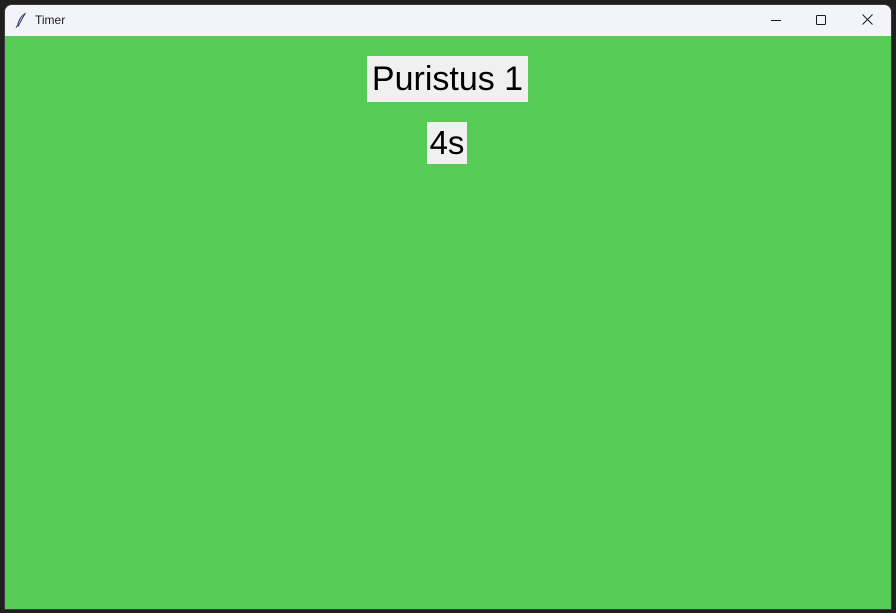 The width and height of the screenshot is (896, 613). I want to click on feather-icon, so click(21, 20).